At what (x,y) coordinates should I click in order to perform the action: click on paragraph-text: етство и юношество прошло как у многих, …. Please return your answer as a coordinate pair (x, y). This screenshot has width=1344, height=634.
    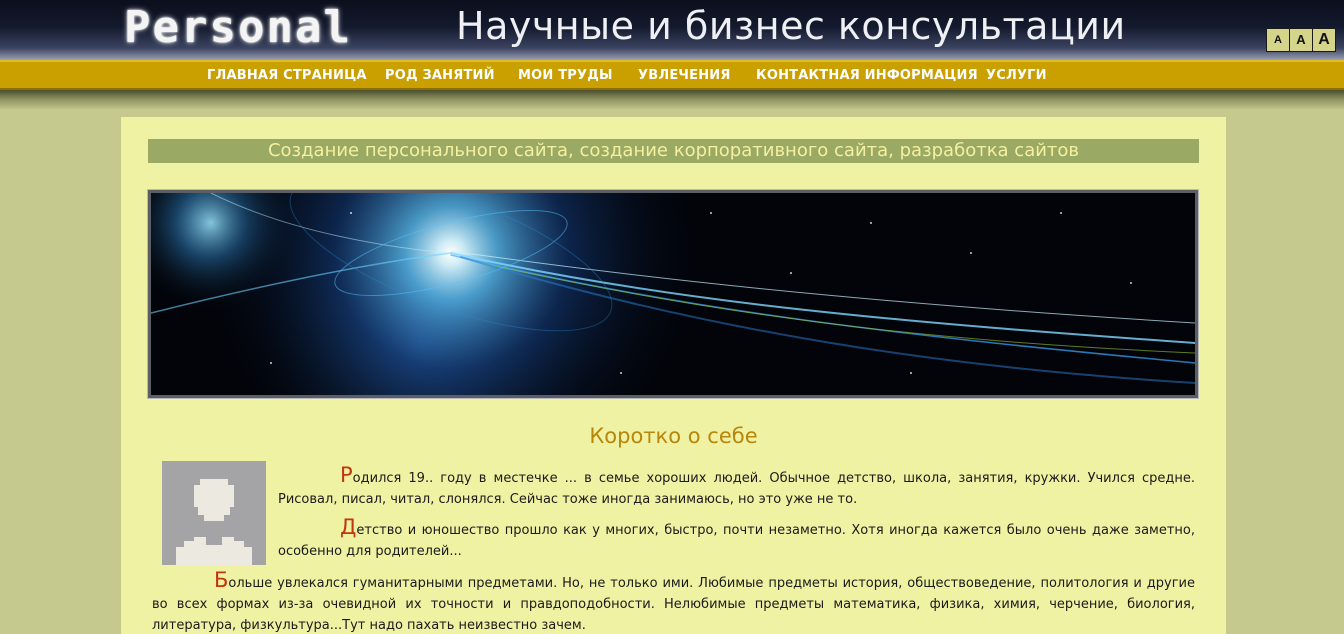
    Looking at the image, I should click on (736, 541).